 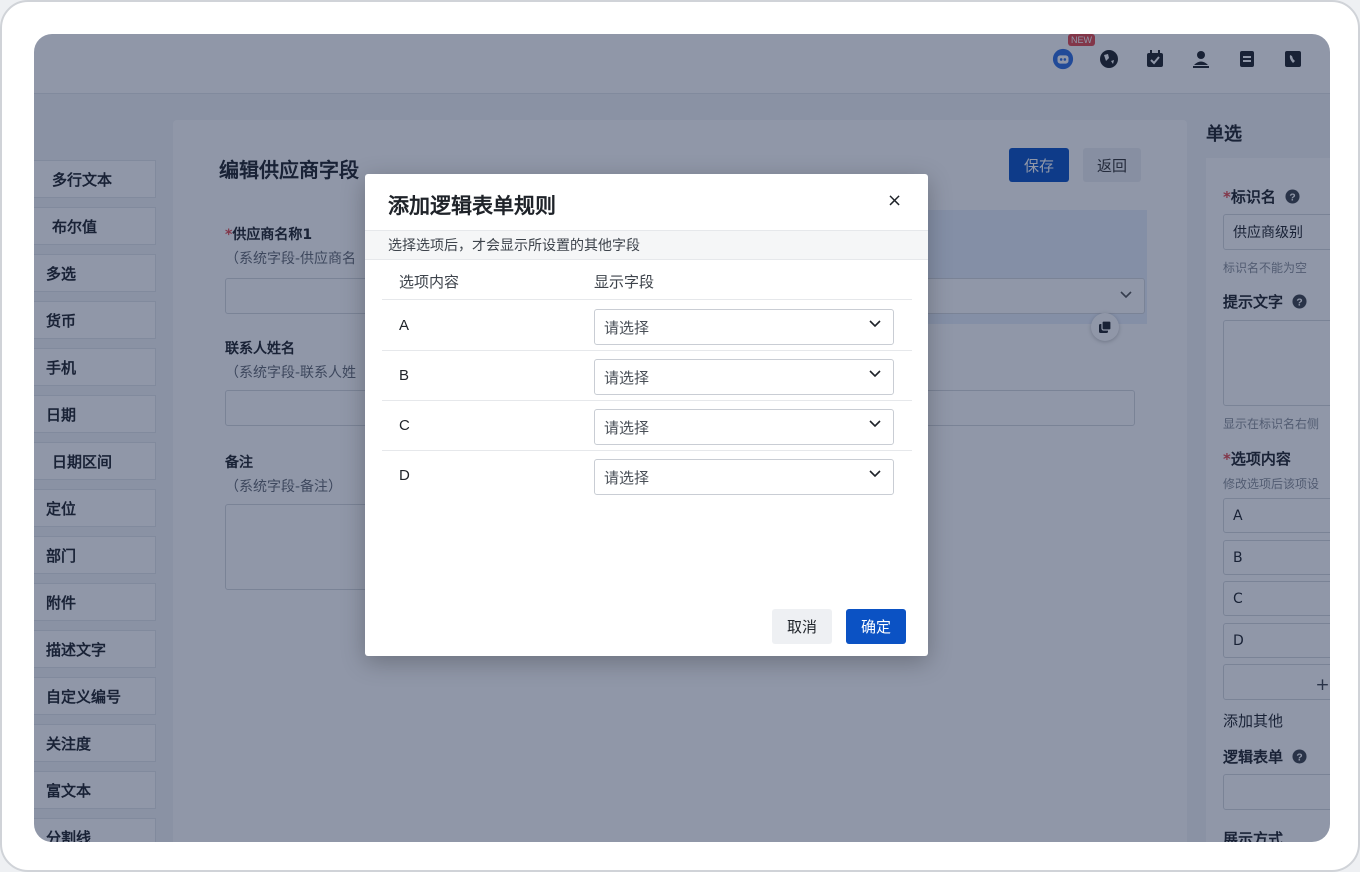 I want to click on rule-option-label: C, so click(x=404, y=425).